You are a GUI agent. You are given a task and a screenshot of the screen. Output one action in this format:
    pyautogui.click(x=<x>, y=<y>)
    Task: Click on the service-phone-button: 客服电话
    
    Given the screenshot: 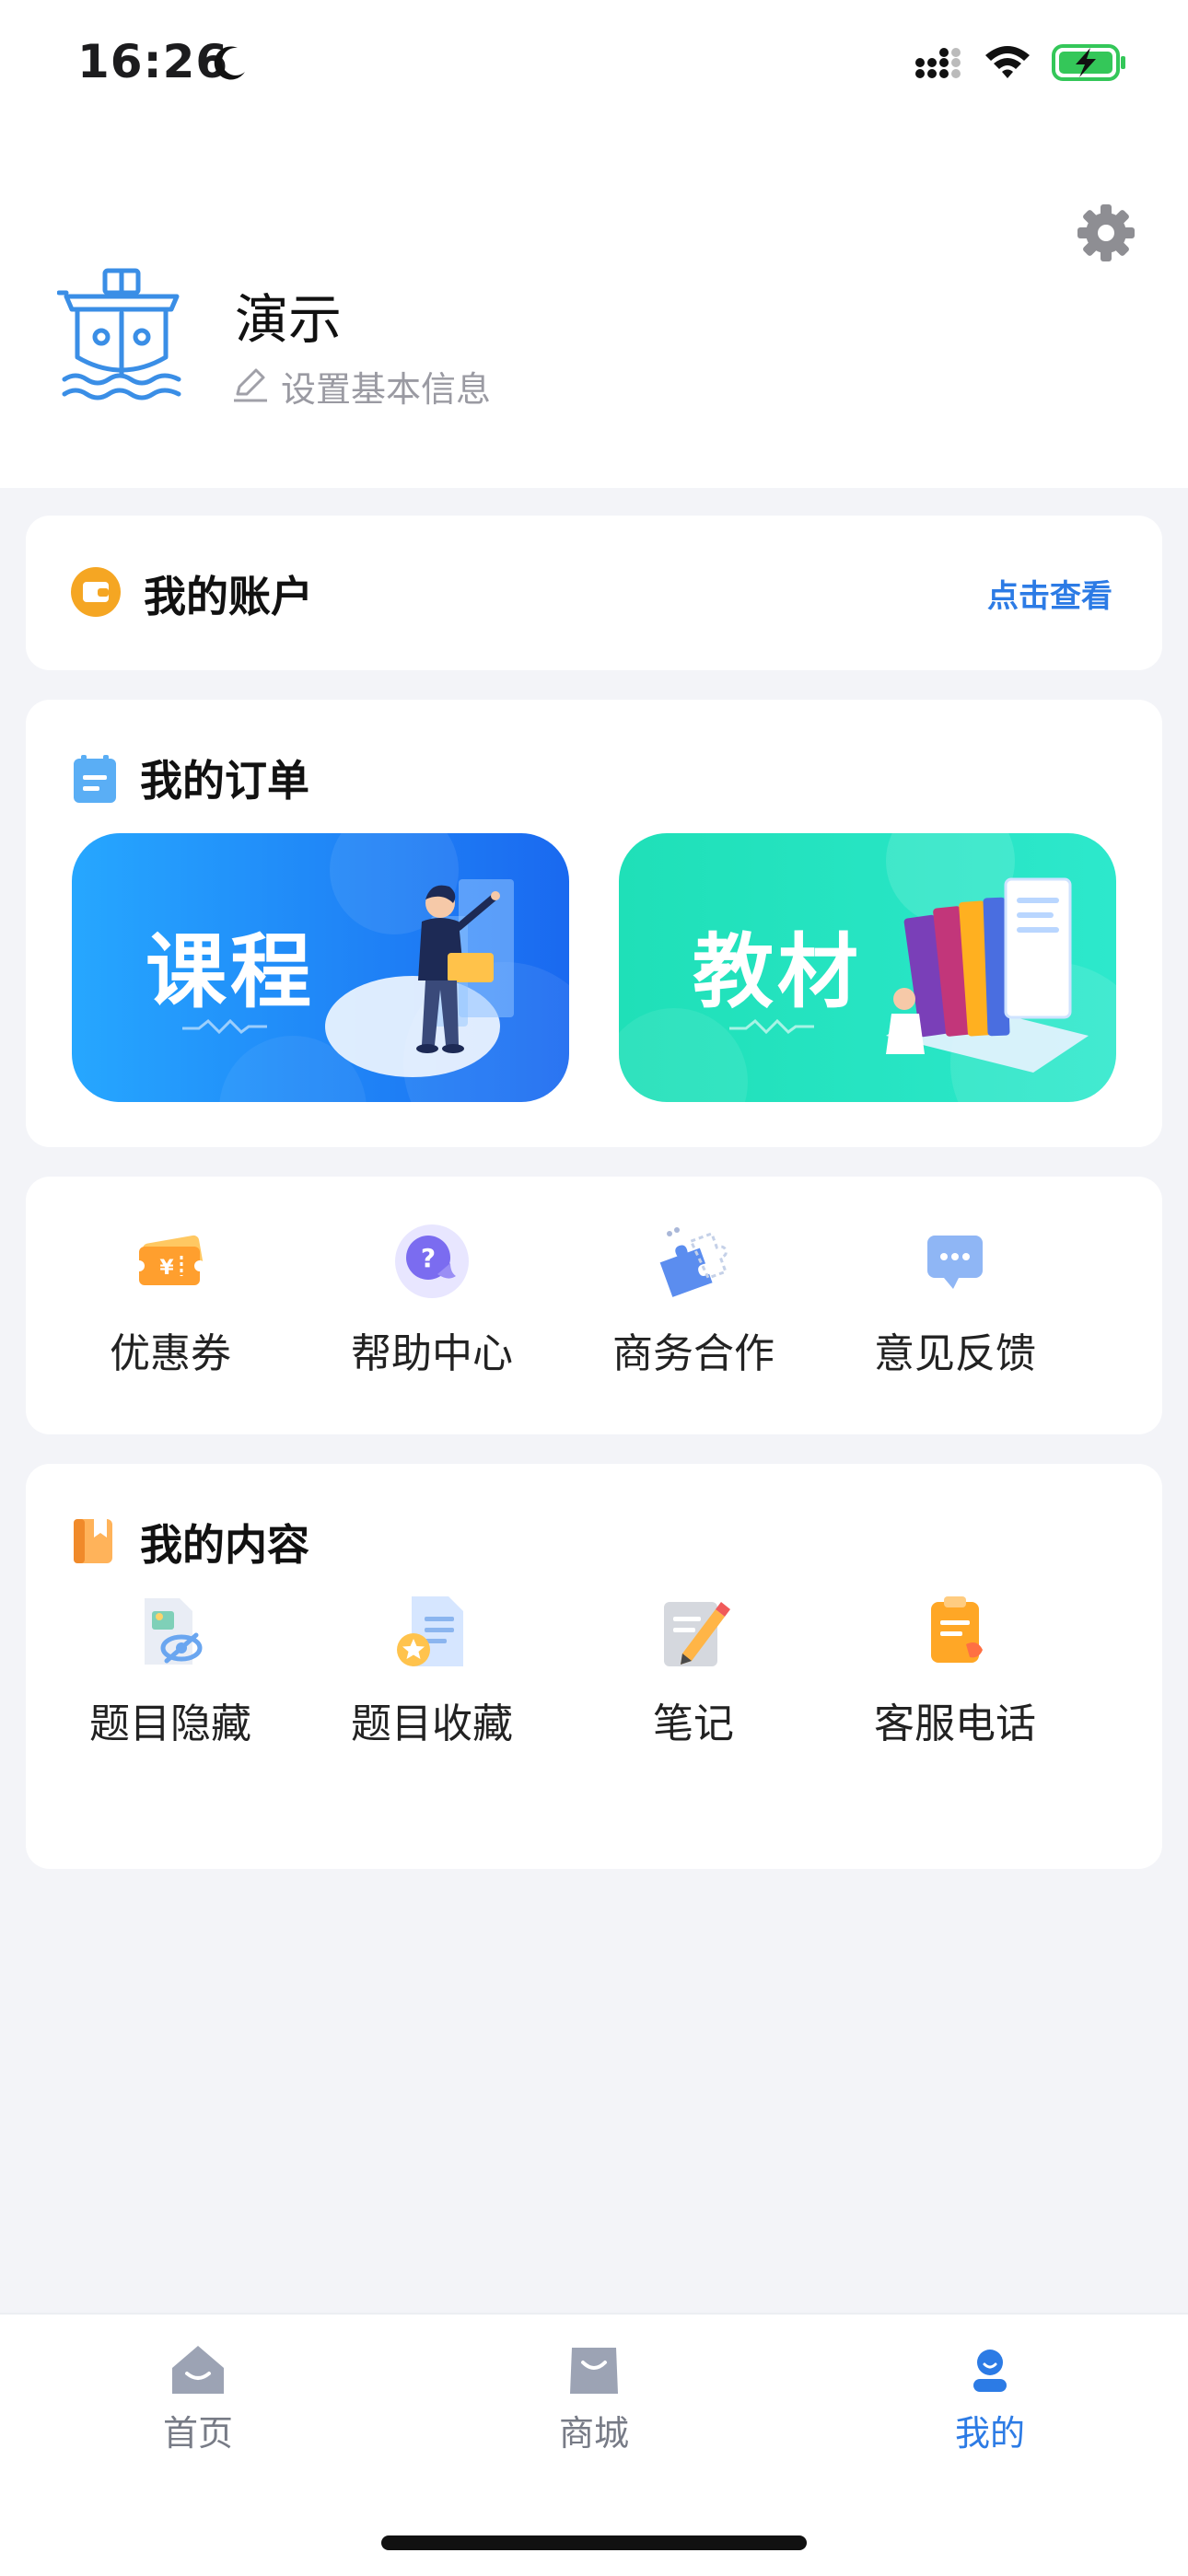 What is the action you would take?
    pyautogui.click(x=955, y=1671)
    